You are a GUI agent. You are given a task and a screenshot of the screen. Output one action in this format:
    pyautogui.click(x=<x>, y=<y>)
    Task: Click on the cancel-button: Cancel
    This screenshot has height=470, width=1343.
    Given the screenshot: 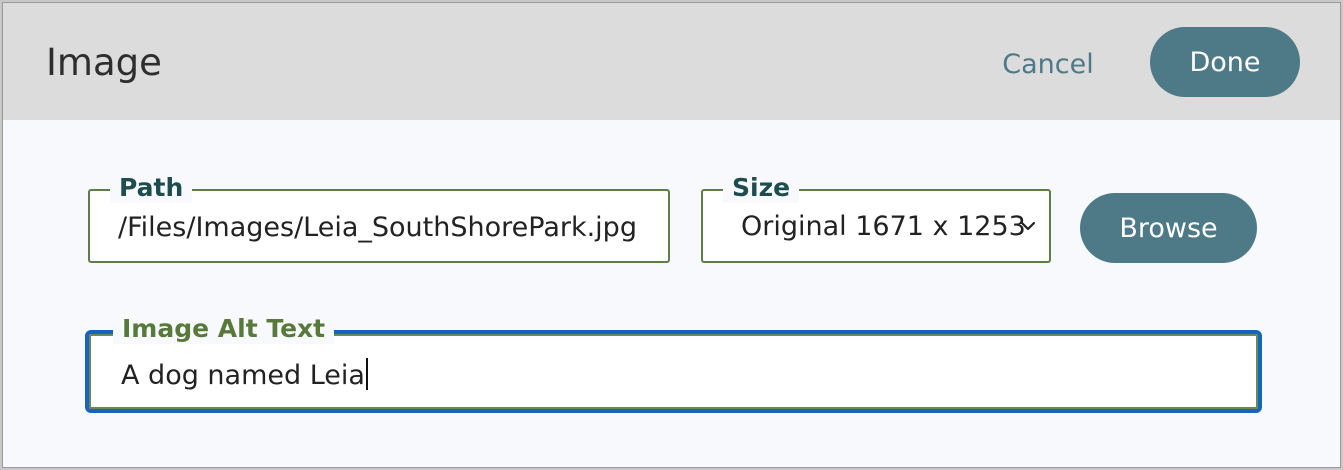 What is the action you would take?
    pyautogui.click(x=1048, y=64)
    